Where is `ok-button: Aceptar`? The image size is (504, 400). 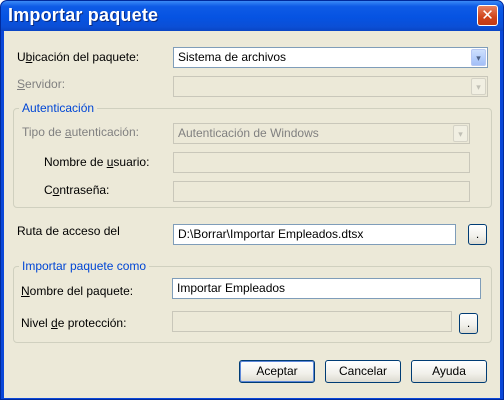
ok-button: Aceptar is located at coordinates (277, 371).